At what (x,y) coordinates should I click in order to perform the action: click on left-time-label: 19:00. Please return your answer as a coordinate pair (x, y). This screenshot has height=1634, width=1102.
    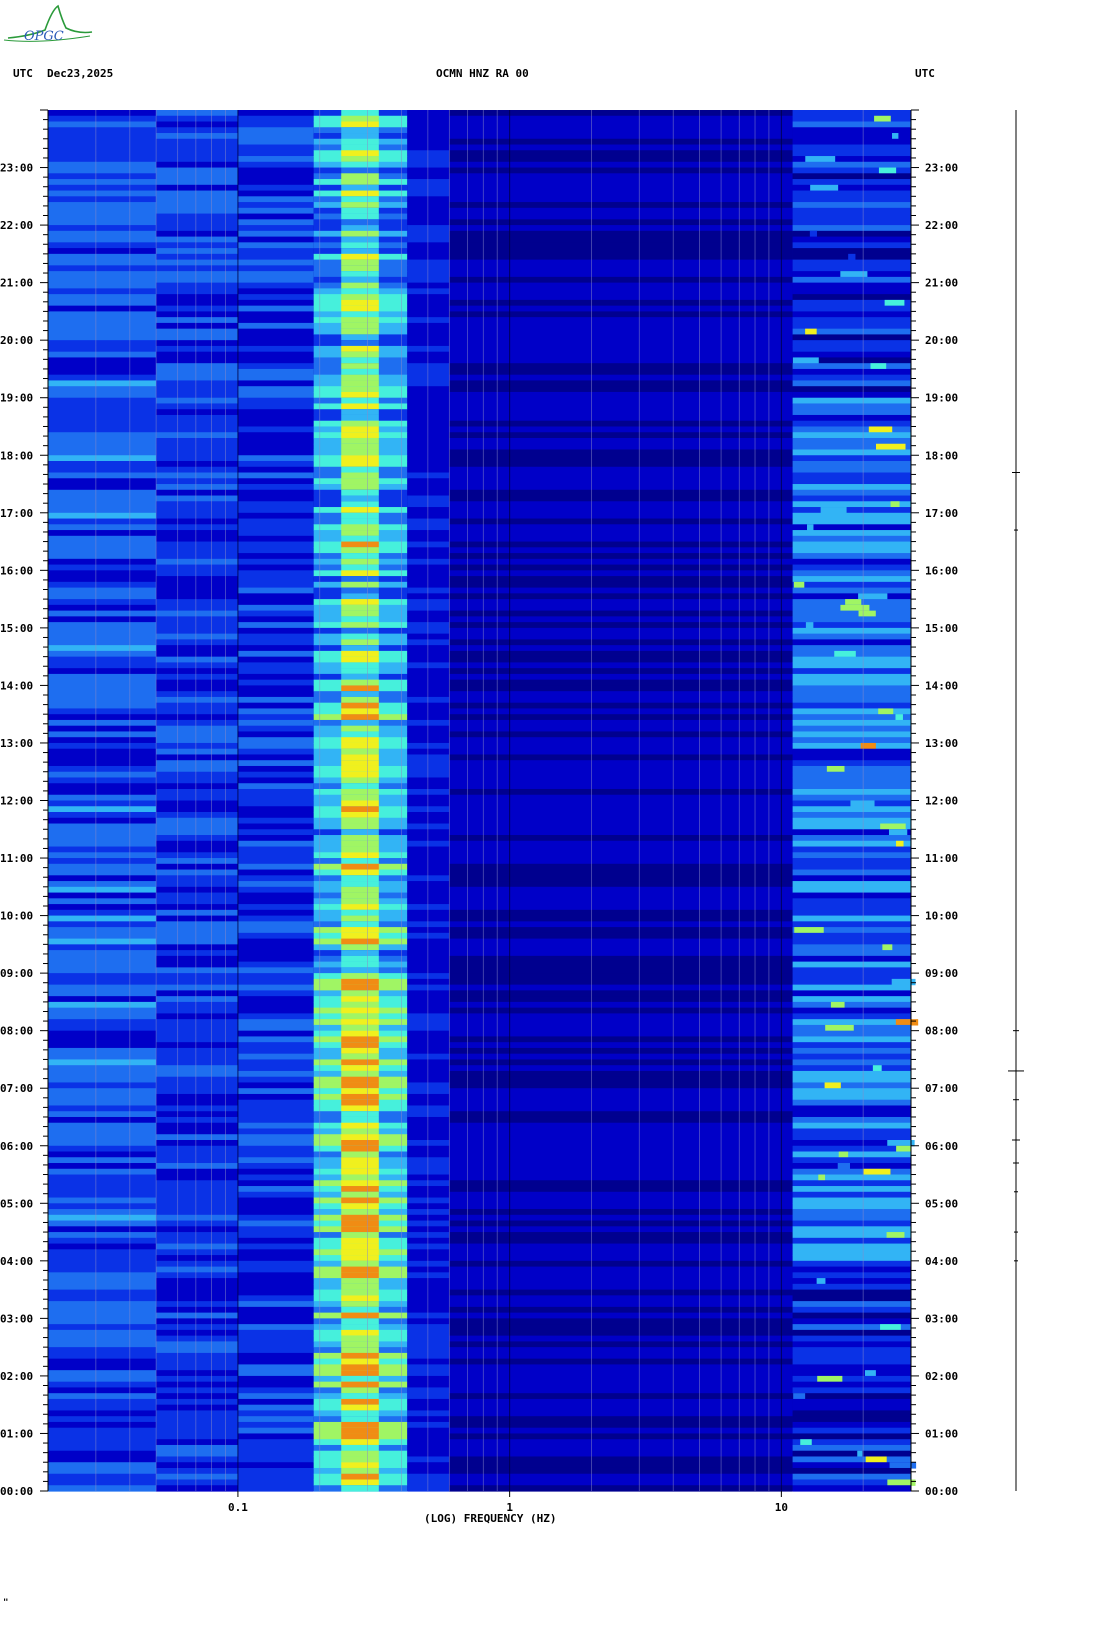
    Looking at the image, I should click on (16, 398).